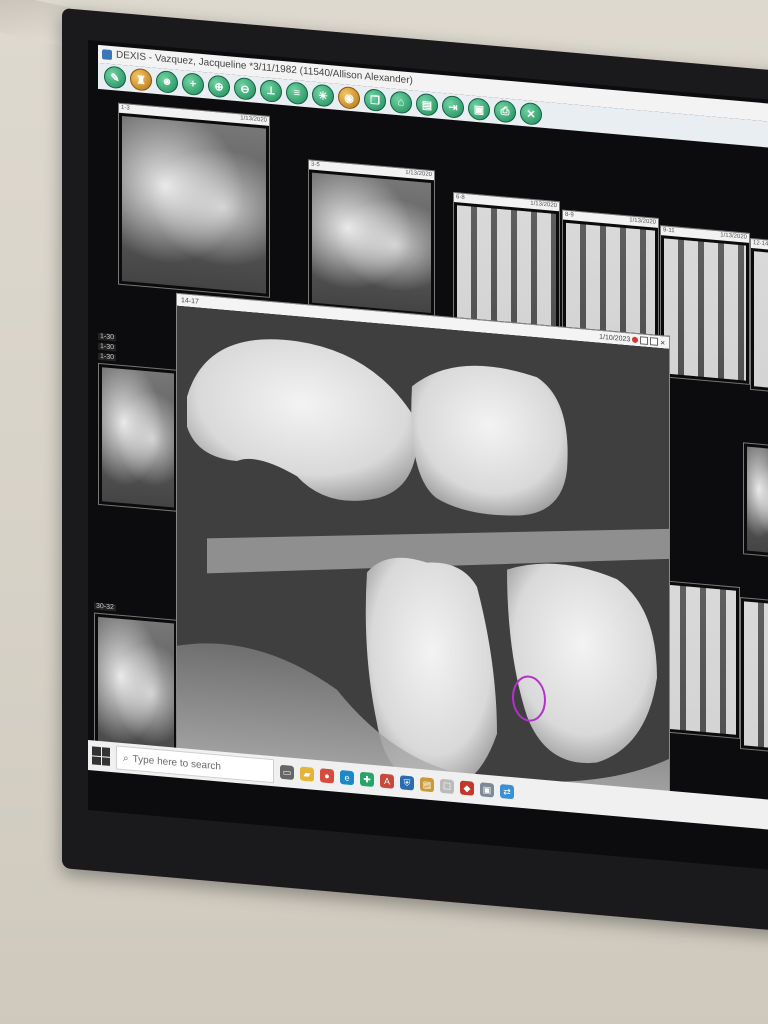 The height and width of the screenshot is (1024, 768). What do you see at coordinates (190, 301) in the screenshot?
I see `viewer-label: 14-17` at bounding box center [190, 301].